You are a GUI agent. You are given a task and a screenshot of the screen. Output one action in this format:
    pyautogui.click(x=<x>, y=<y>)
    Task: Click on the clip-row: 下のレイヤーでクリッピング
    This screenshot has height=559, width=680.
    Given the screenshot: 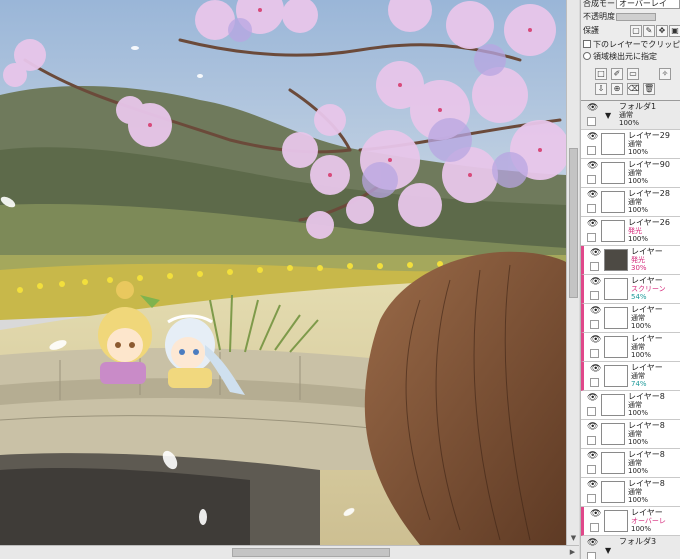 What is the action you would take?
    pyautogui.click(x=631, y=45)
    